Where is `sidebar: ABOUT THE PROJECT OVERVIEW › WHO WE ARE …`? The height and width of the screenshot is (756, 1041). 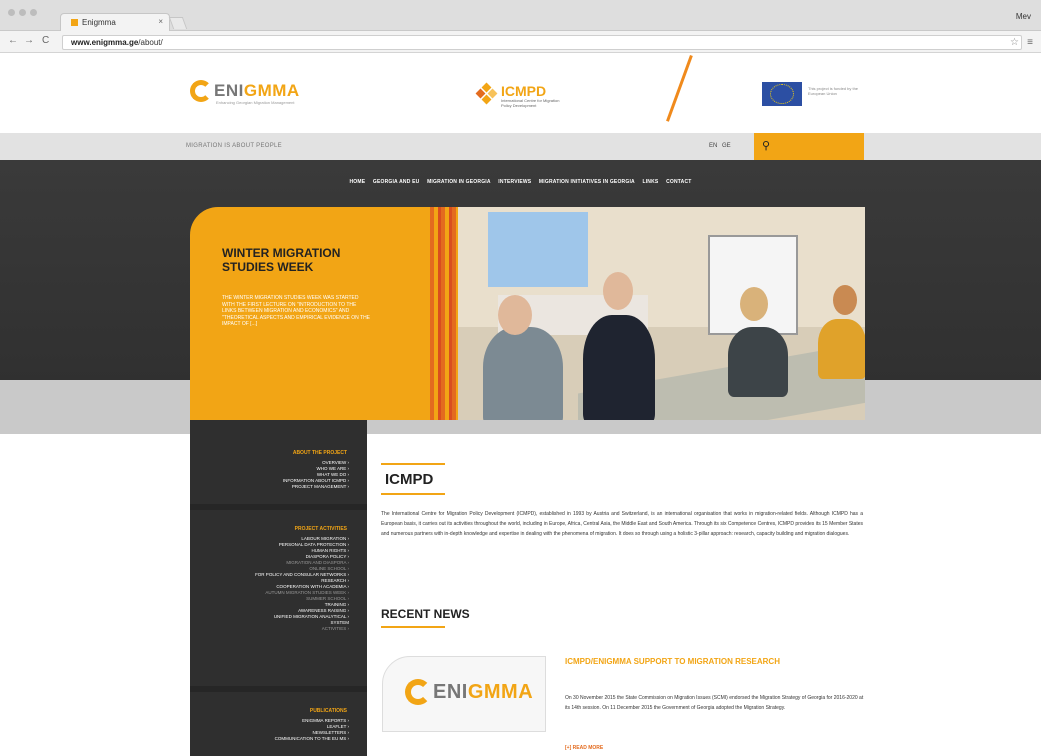
sidebar: ABOUT THE PROJECT OVERVIEW › WHO WE ARE … is located at coordinates (278, 588).